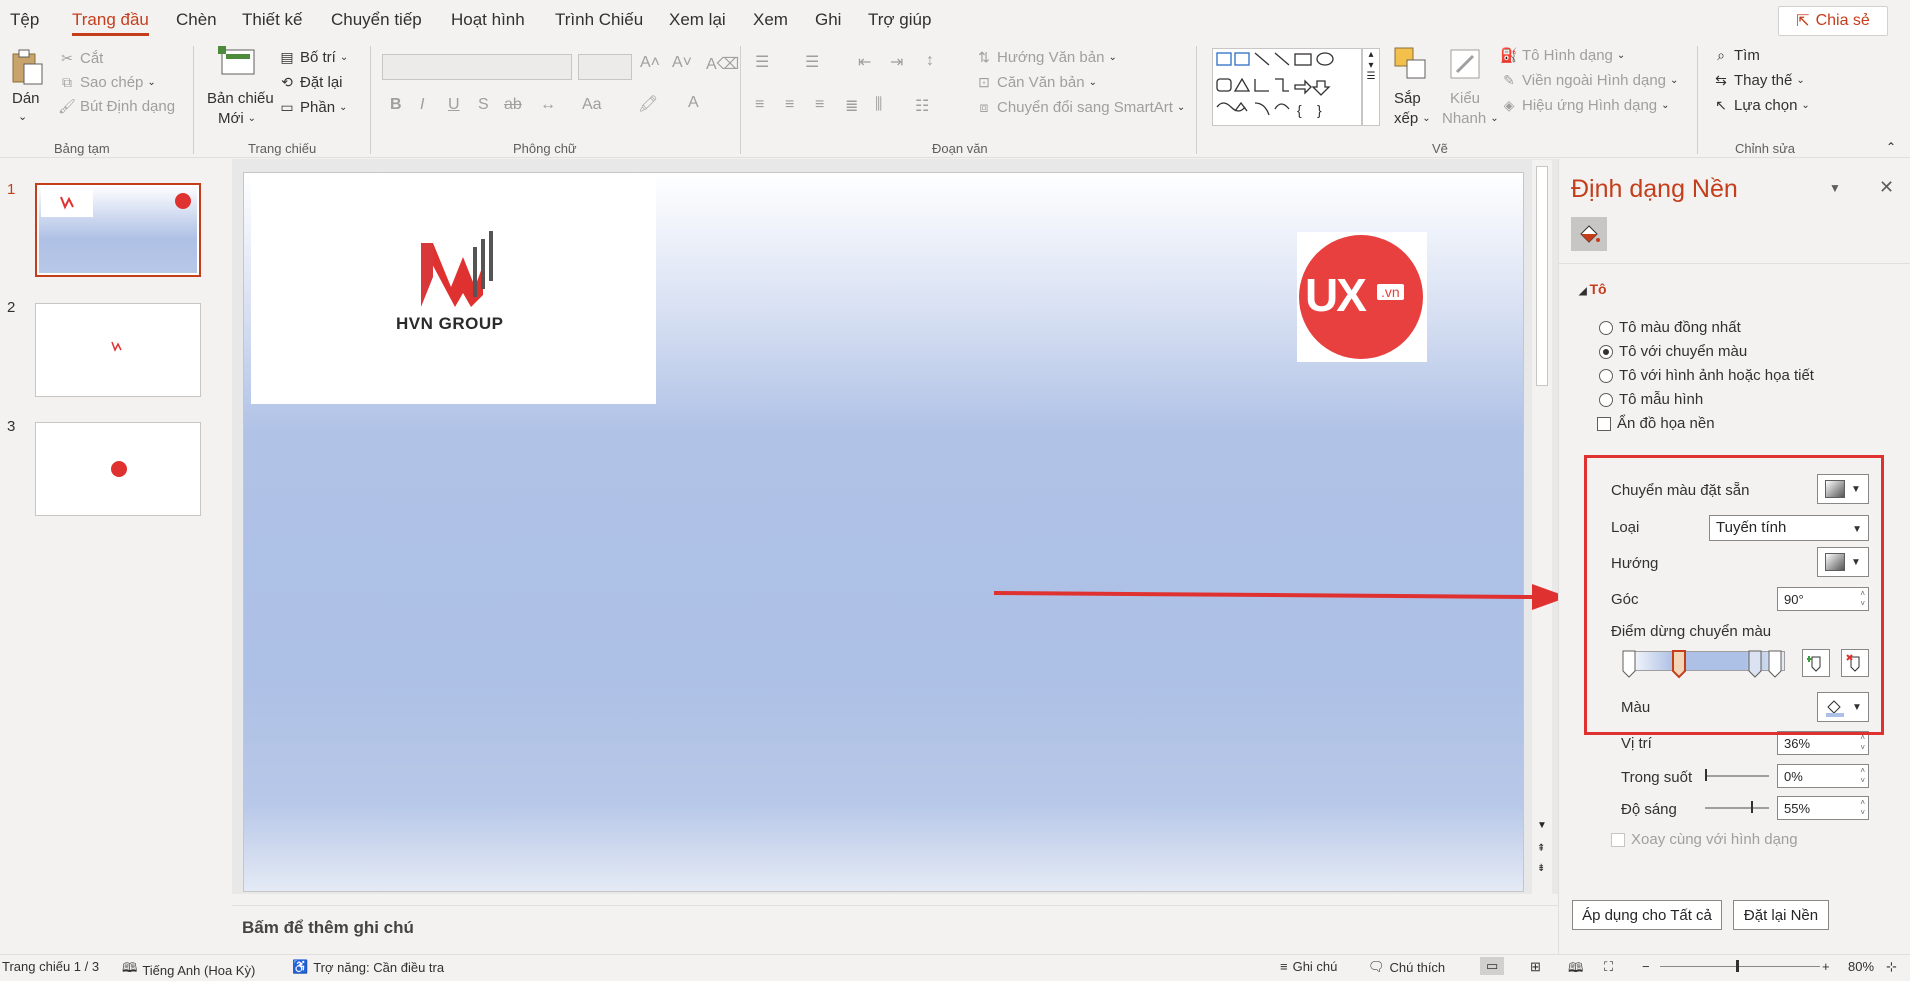  Describe the element at coordinates (1407, 98) in the screenshot. I see `arrange-label: Sắp` at that location.